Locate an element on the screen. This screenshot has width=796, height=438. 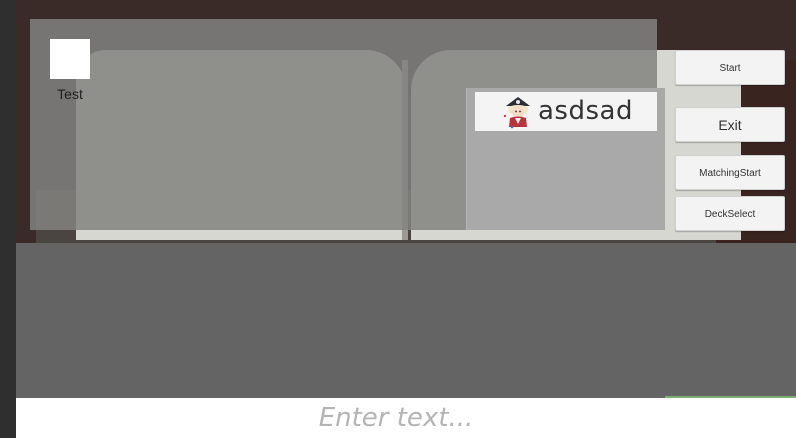
matching-start-button: MatchingStart is located at coordinates (730, 172).